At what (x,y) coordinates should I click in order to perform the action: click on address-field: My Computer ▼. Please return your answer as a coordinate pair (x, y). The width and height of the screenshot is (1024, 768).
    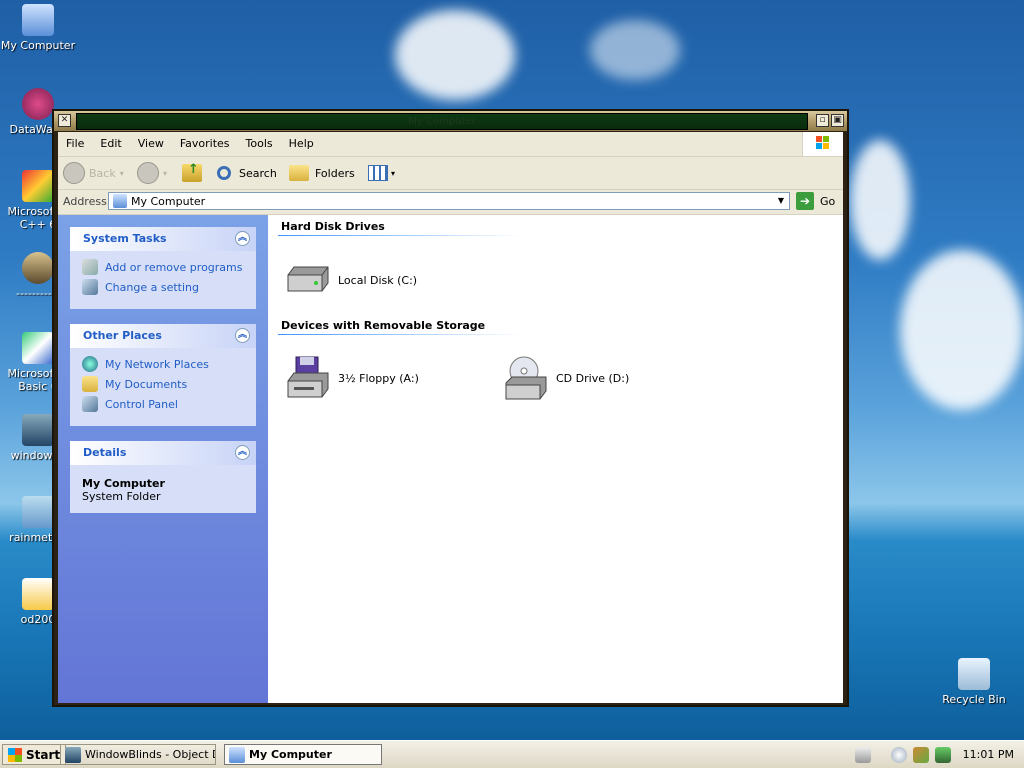
    Looking at the image, I should click on (449, 201).